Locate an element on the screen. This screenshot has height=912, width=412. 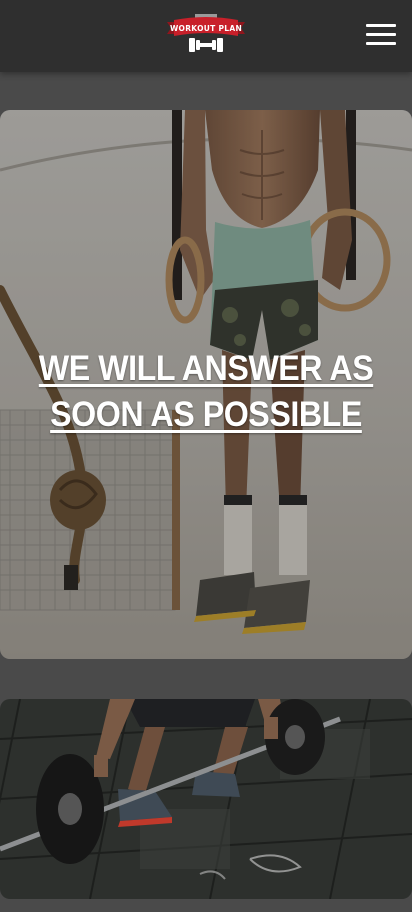
hero-title-line-2: SOON AS POSSIBLE is located at coordinates (206, 414).